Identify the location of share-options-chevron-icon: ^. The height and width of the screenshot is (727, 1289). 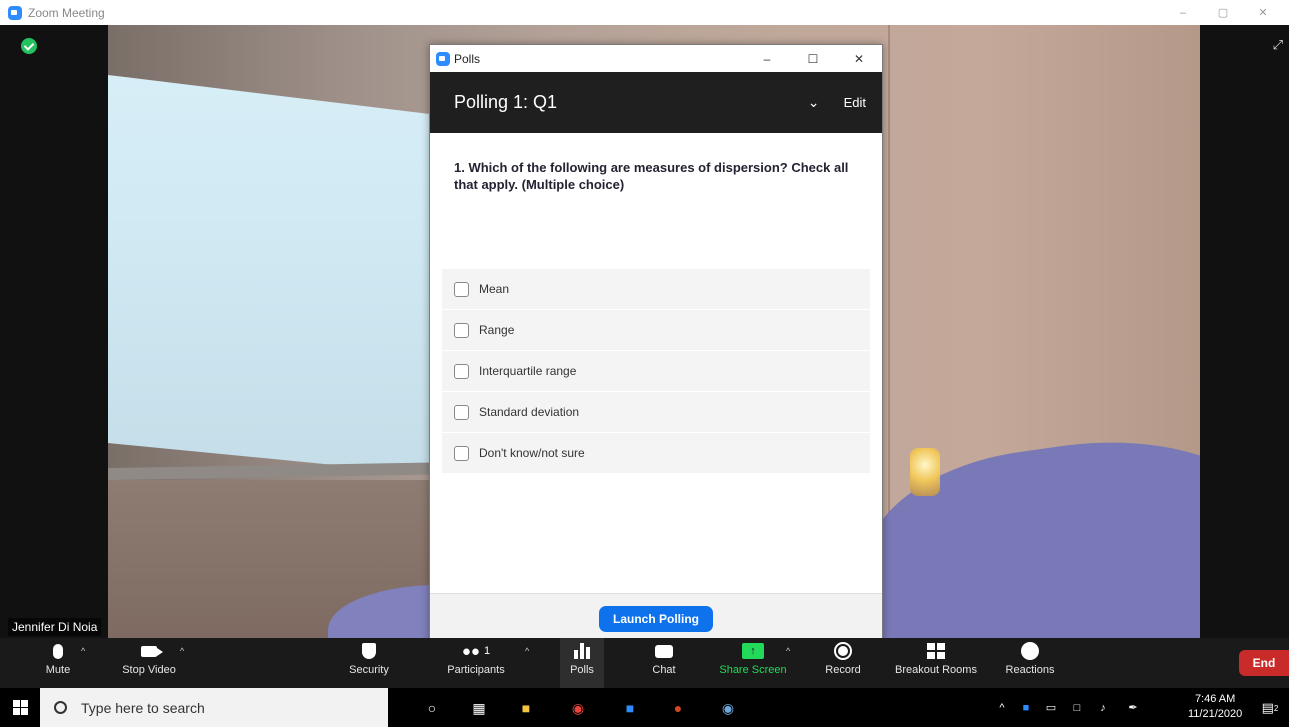
(788, 651).